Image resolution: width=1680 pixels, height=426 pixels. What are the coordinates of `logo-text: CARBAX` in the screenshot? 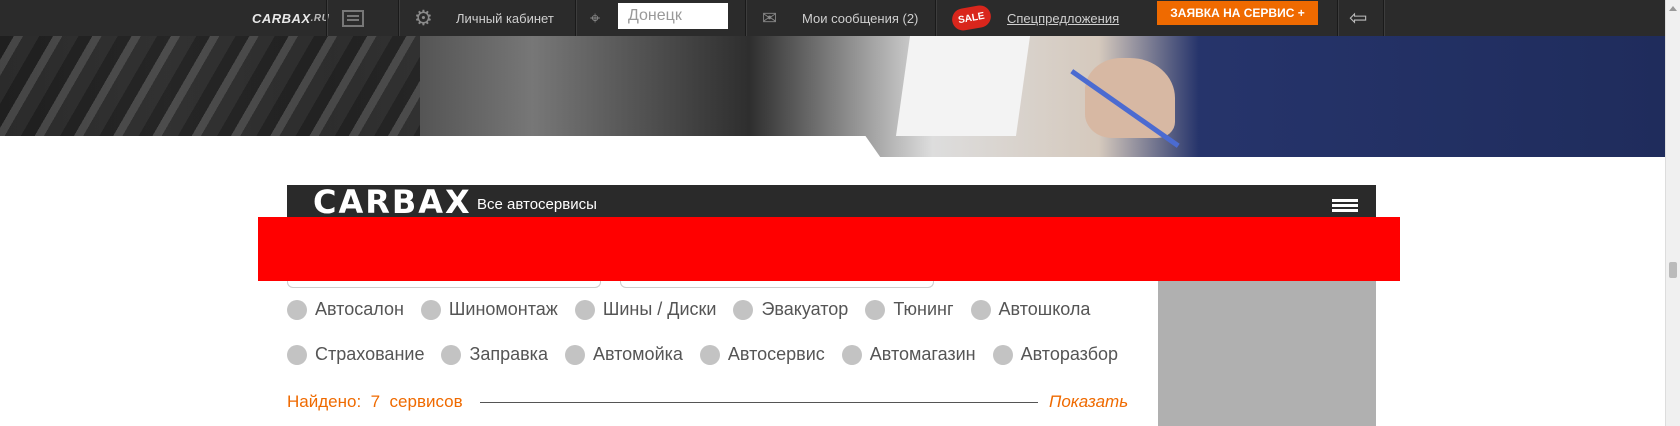 It's located at (281, 18).